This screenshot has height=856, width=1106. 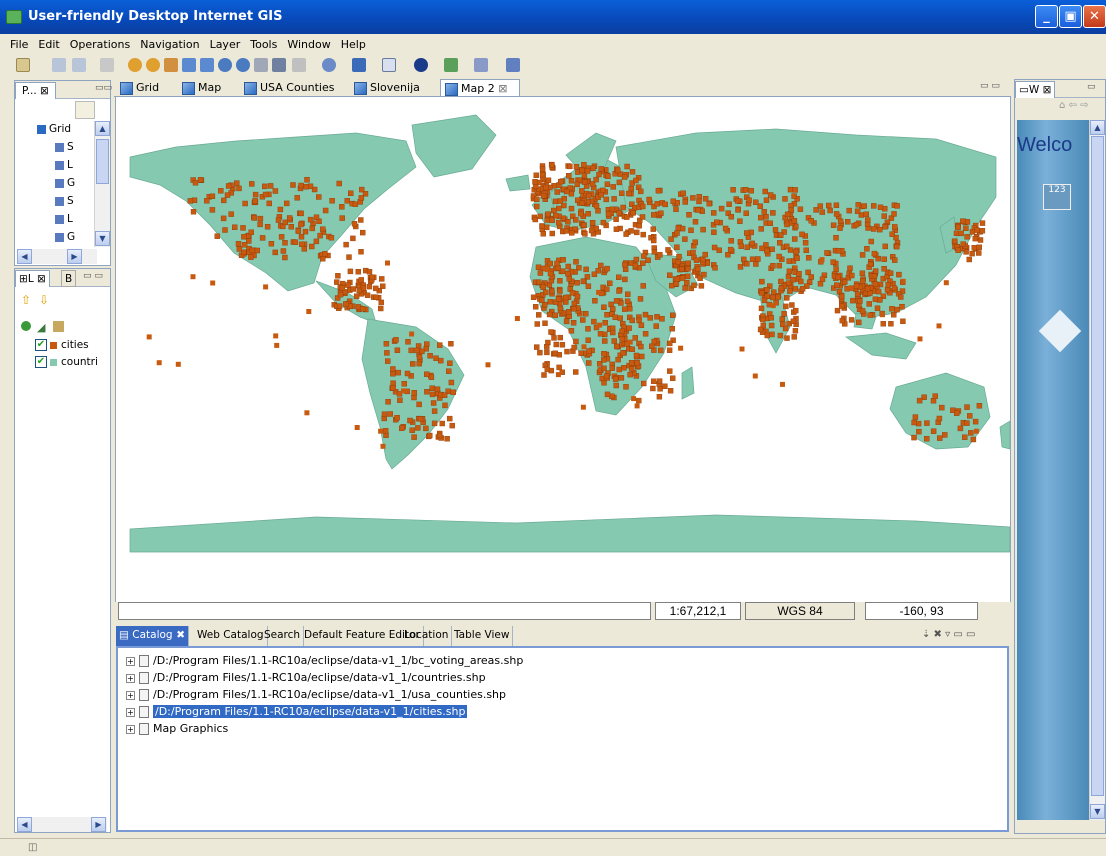 I want to click on menu-item-operations: Operations, so click(x=100, y=45).